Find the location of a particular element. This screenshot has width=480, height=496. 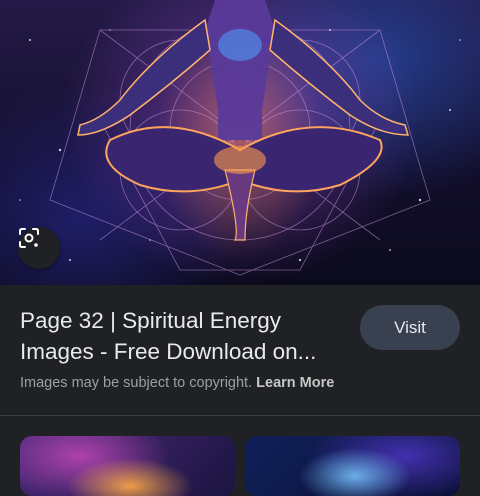

lens-search-button is located at coordinates (39, 248).